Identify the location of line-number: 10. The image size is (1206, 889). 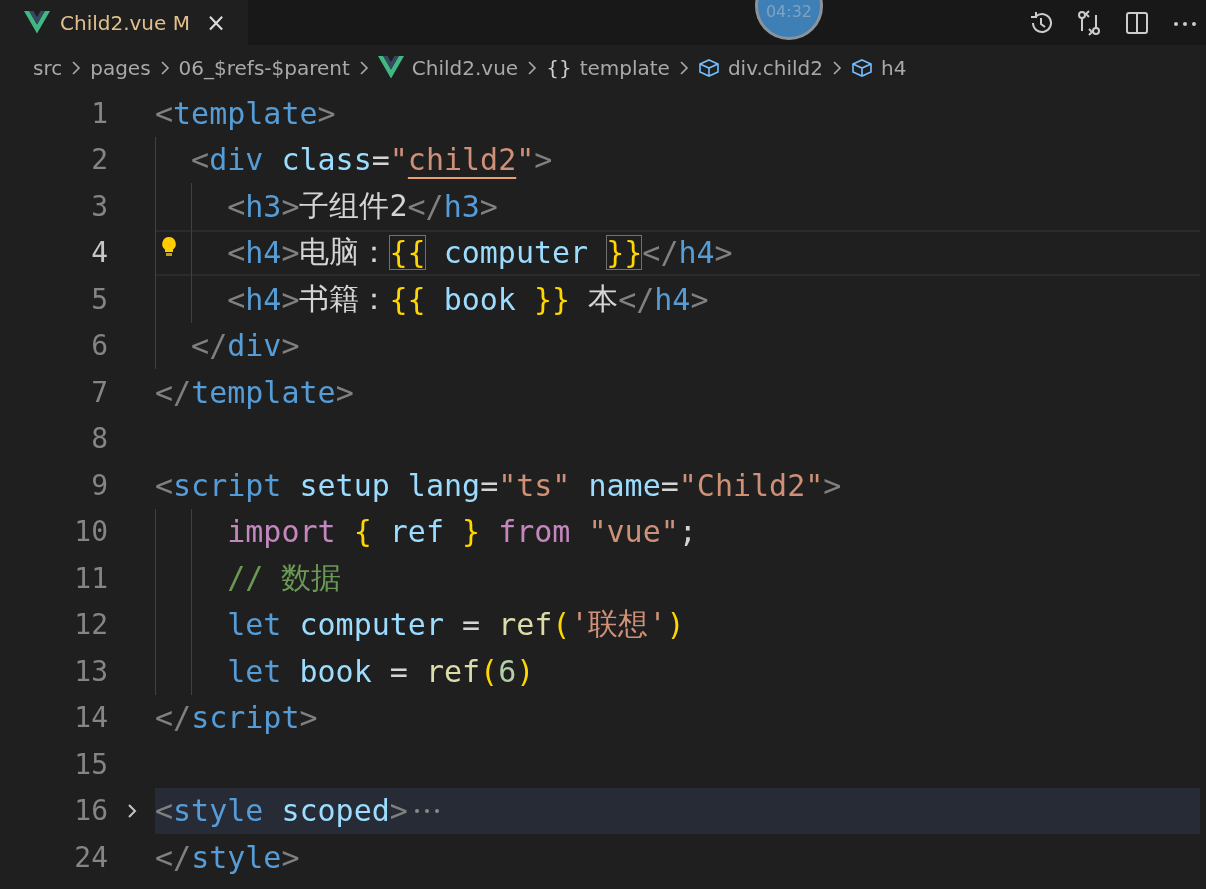
(90, 532).